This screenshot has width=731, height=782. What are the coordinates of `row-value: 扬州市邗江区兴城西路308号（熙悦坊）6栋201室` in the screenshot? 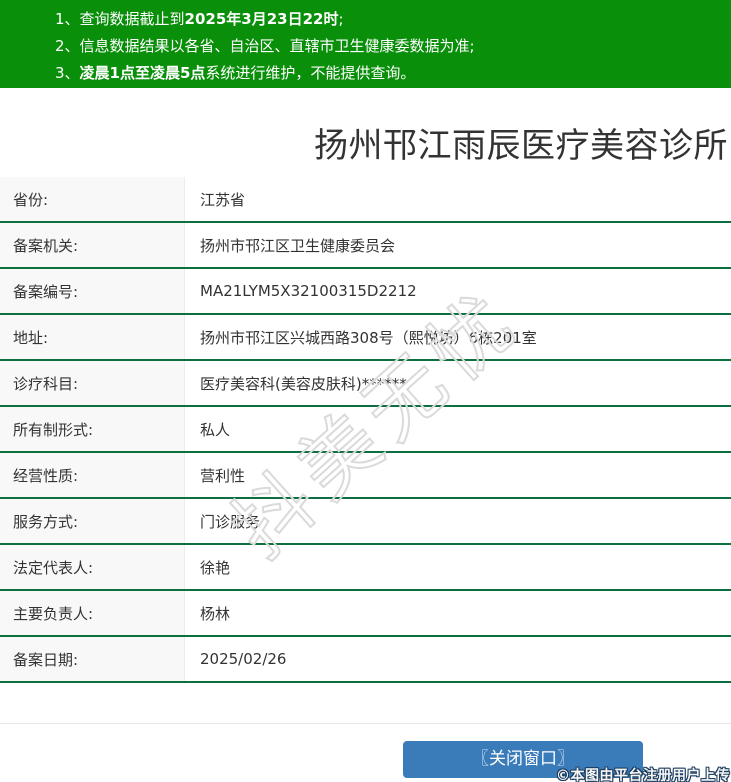 It's located at (368, 337).